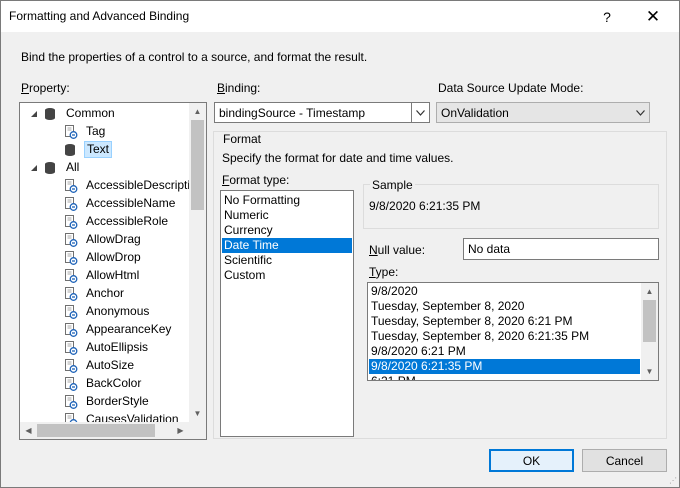 The width and height of the screenshot is (680, 488). I want to click on scroll-right-icon: ▶, so click(180, 430).